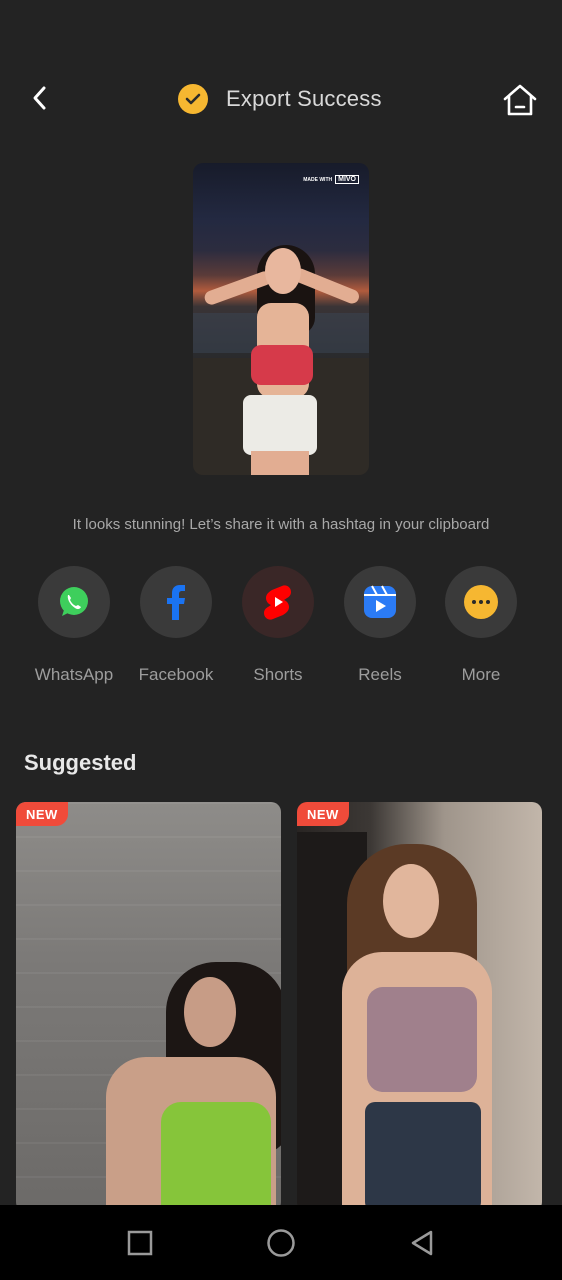  I want to click on home-icon, so click(520, 100).